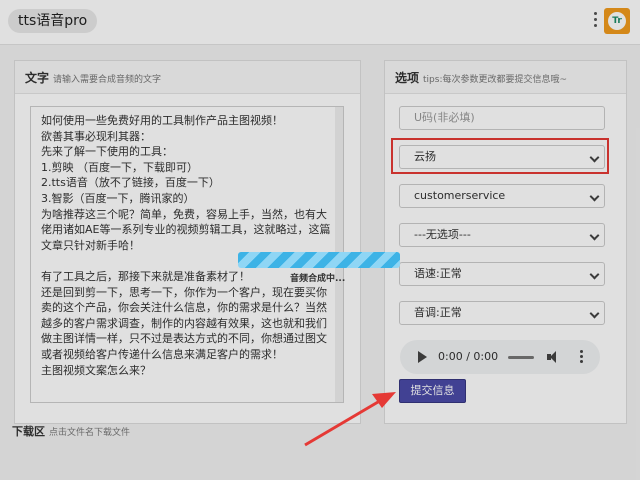 The image size is (640, 480). I want to click on annotation-arrow, so click(350, 419).